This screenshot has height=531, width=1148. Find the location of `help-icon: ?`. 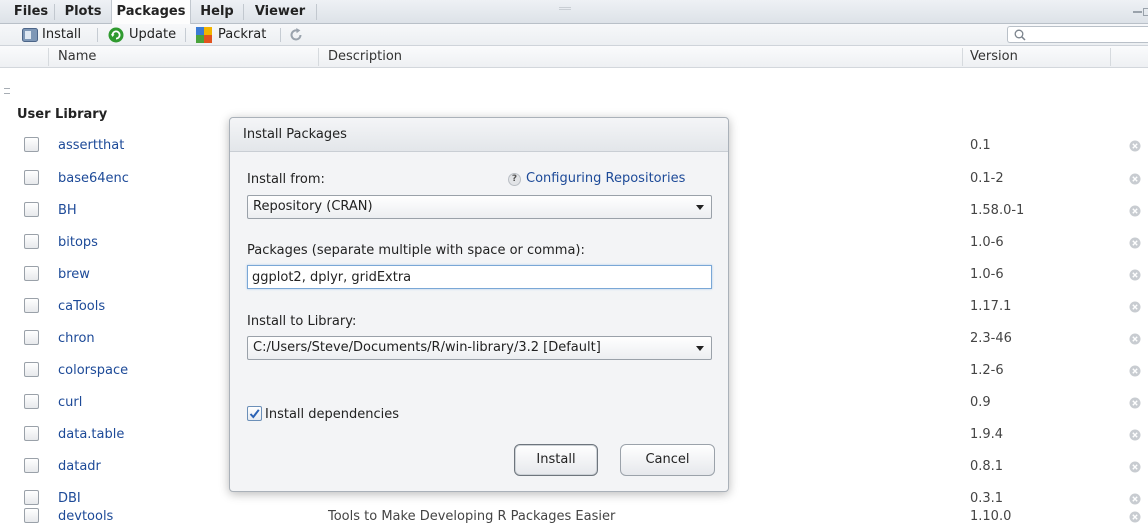

help-icon: ? is located at coordinates (514, 179).